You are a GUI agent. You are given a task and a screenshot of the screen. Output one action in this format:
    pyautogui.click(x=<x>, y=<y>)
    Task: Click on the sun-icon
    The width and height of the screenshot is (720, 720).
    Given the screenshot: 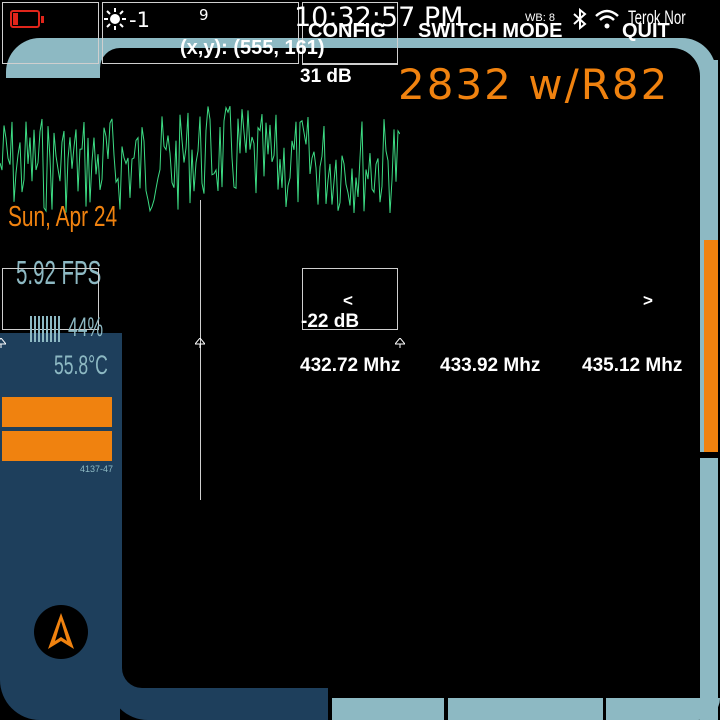 What is the action you would take?
    pyautogui.click(x=115, y=21)
    